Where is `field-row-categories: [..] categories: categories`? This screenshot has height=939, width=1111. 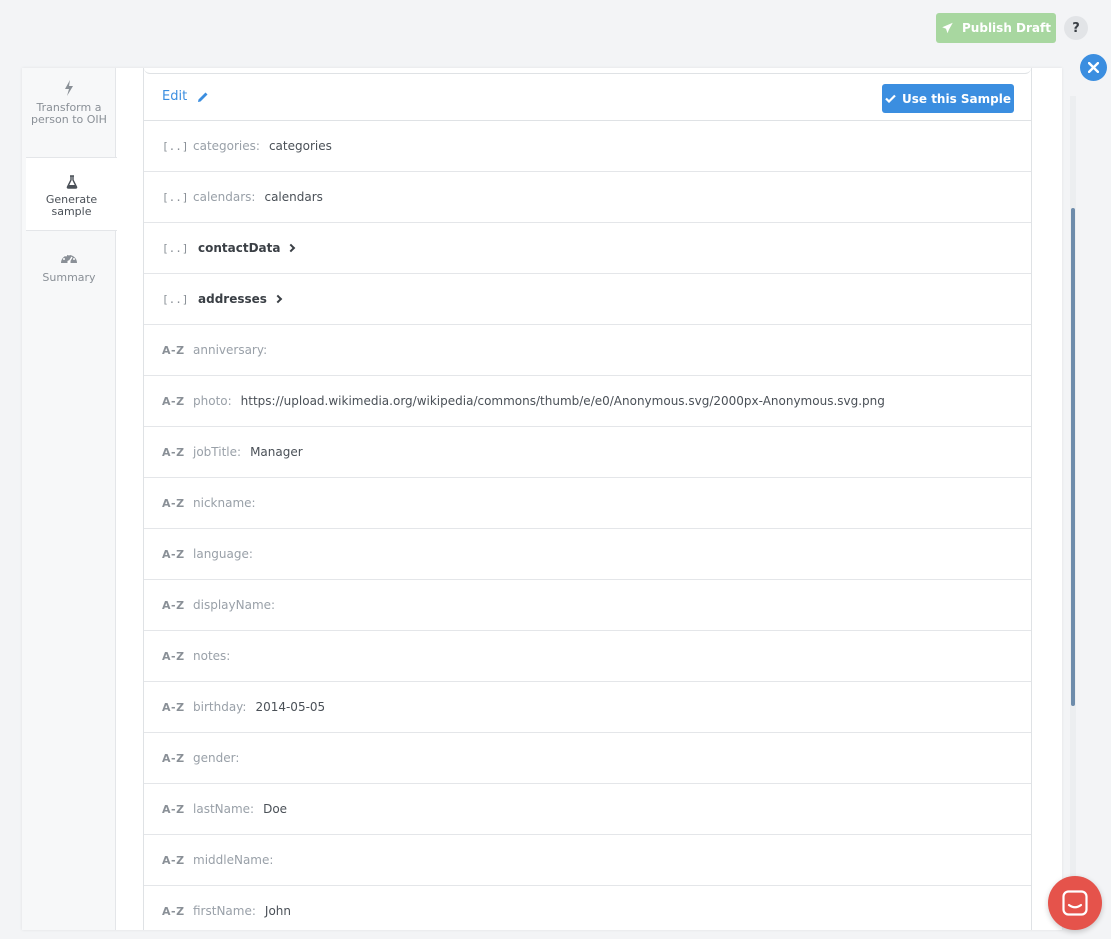 field-row-categories: [..] categories: categories is located at coordinates (587, 146).